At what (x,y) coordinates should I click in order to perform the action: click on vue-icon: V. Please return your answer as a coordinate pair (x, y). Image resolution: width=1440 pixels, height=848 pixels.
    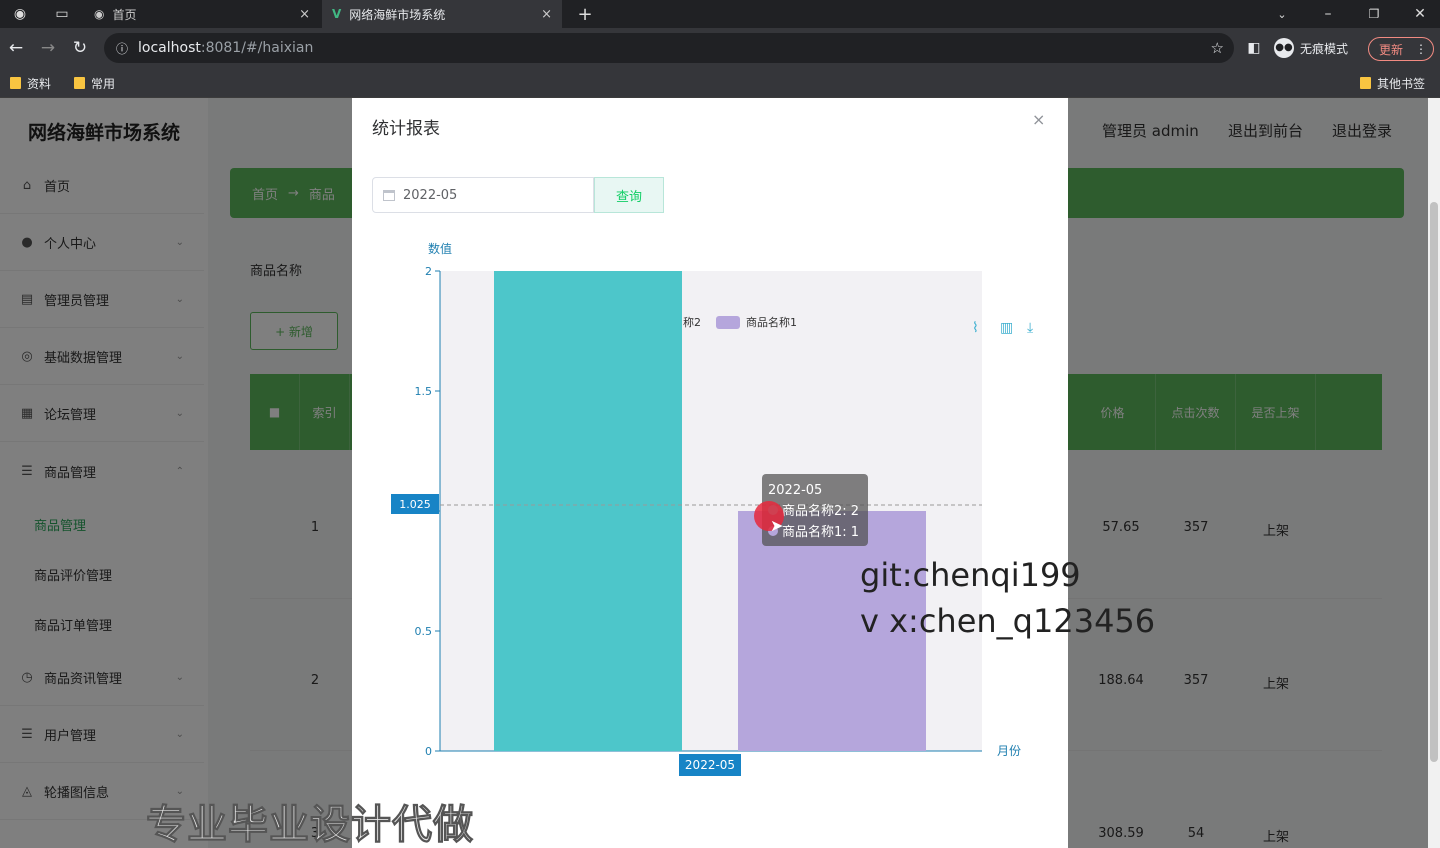
    Looking at the image, I should click on (337, 14).